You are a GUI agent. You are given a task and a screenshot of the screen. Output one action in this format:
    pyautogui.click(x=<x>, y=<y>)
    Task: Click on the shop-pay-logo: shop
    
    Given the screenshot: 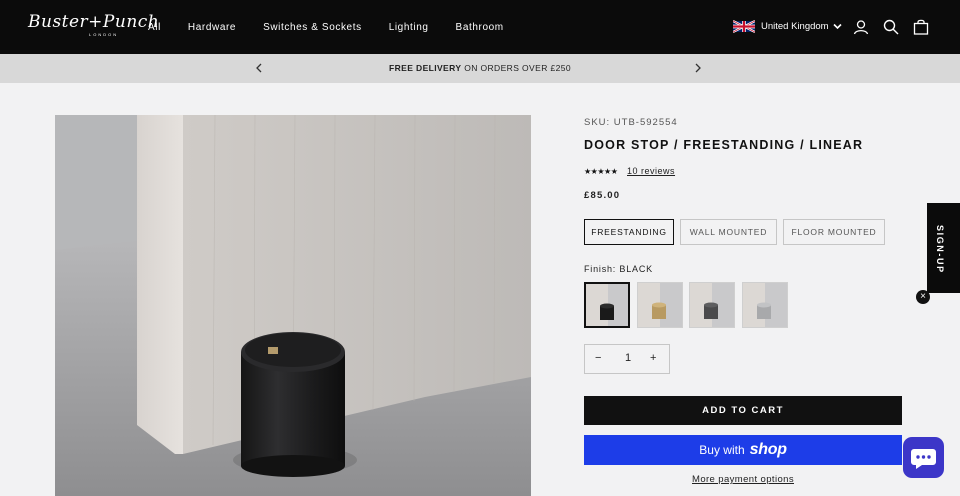 What is the action you would take?
    pyautogui.click(x=768, y=449)
    